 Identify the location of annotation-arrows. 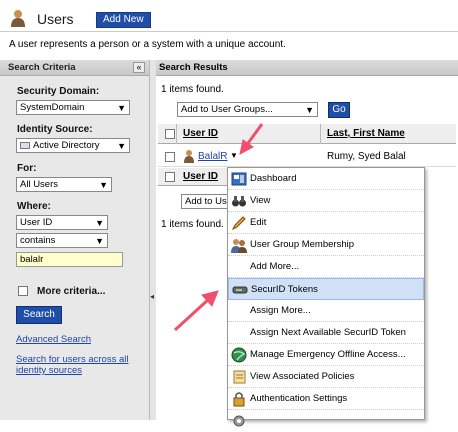
(218, 227).